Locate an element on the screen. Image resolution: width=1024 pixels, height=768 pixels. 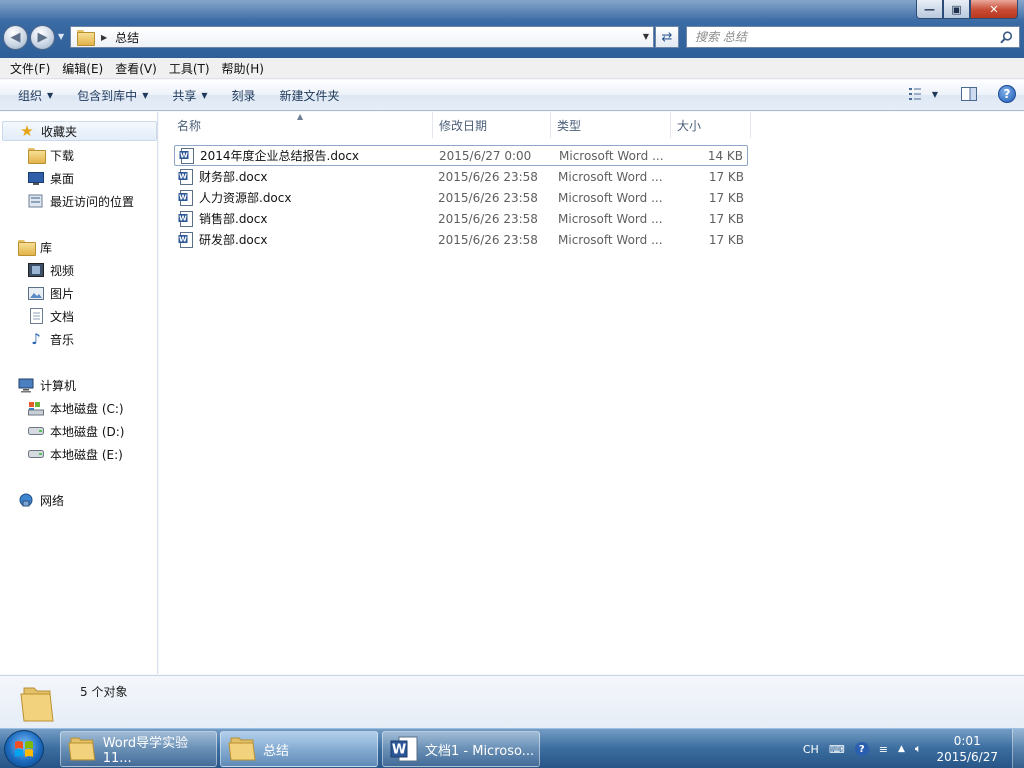
file-name: 2014年度企业总结报告.docx is located at coordinates (280, 156).